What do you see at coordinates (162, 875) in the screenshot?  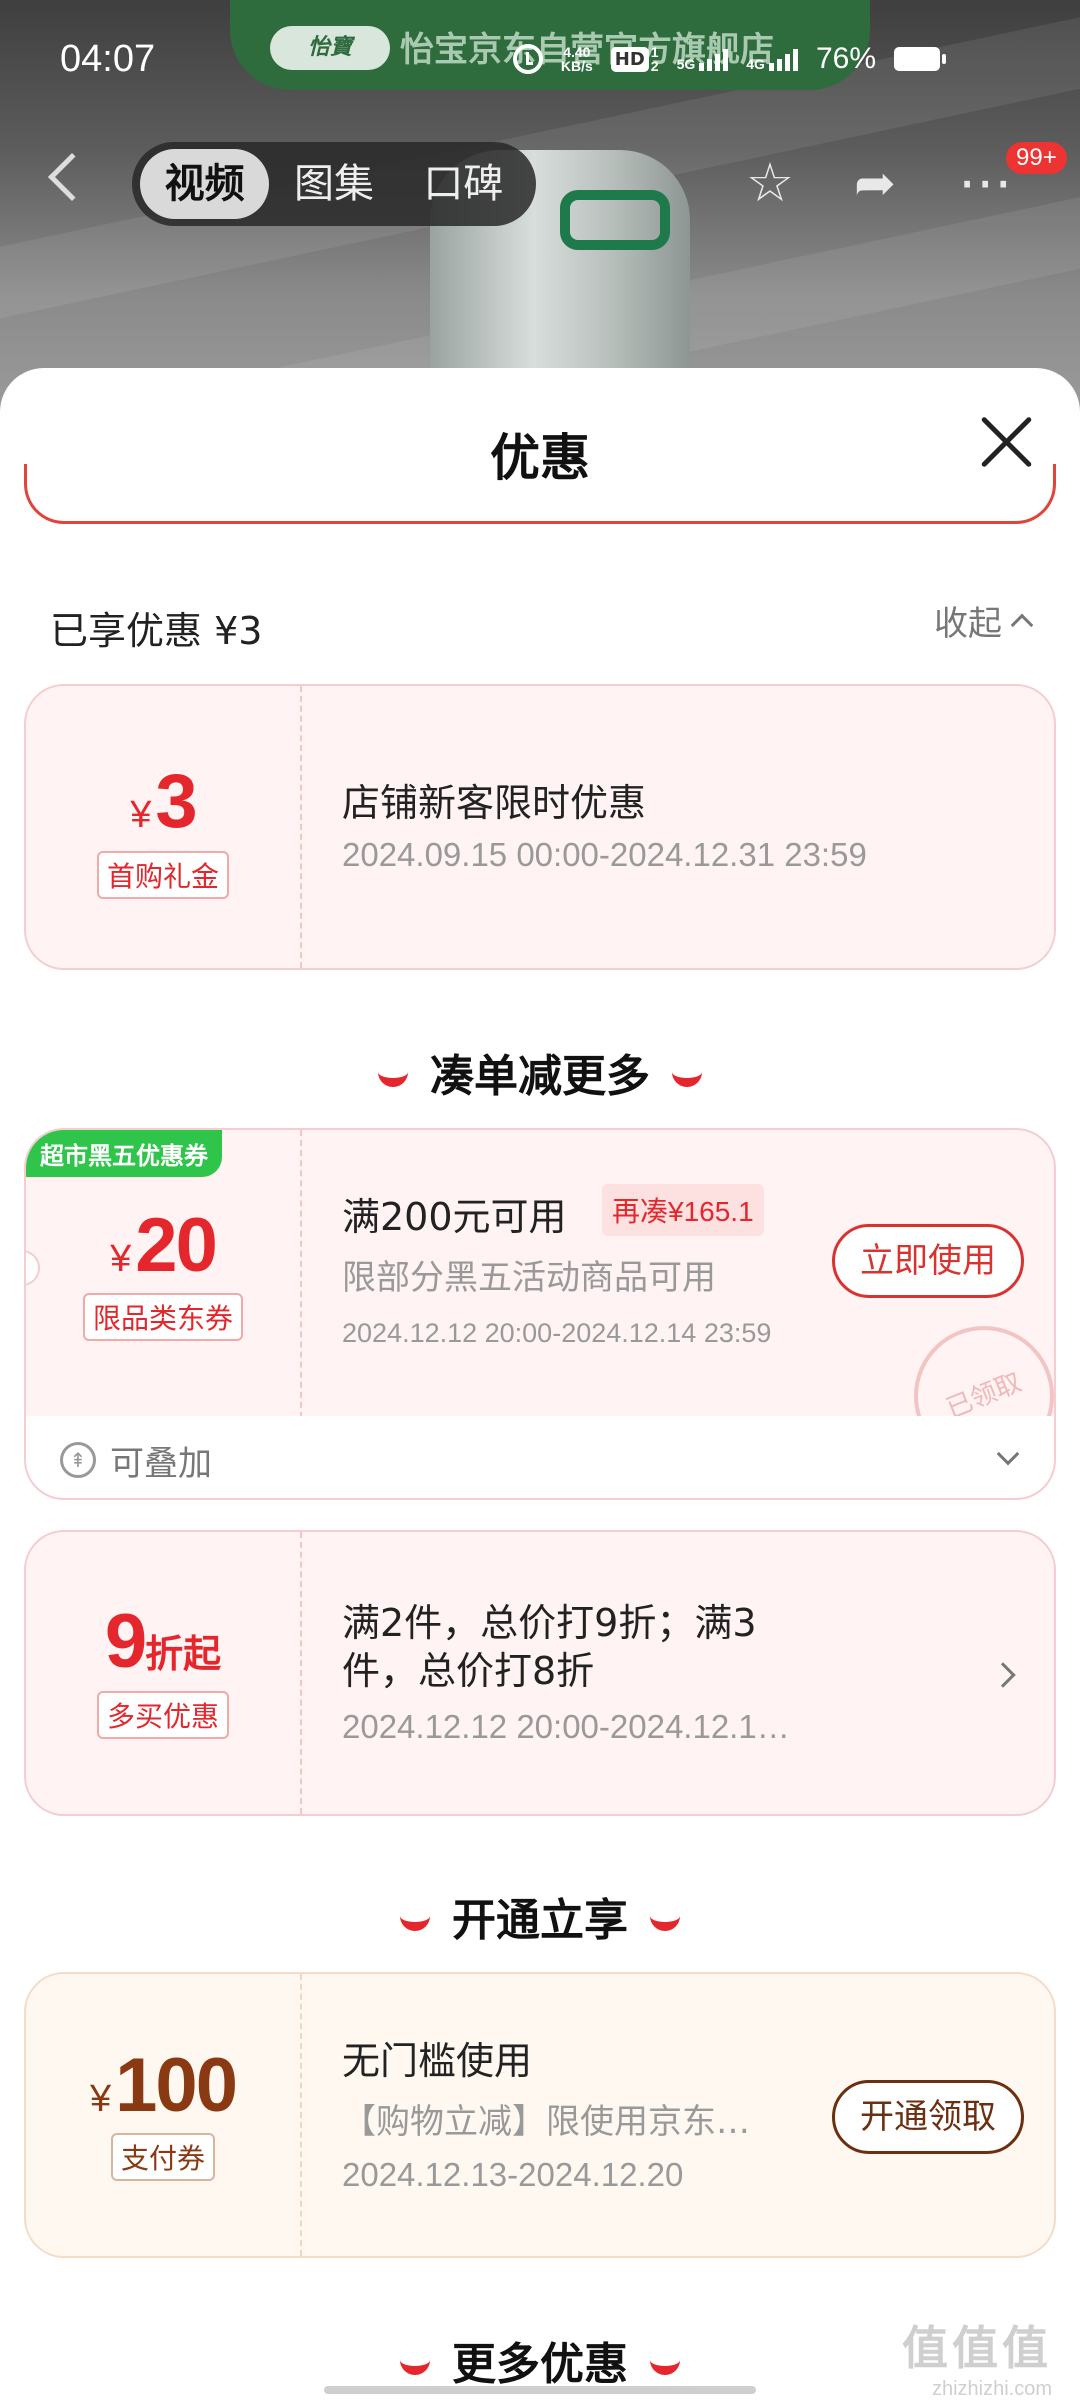 I see `coupon-tag: 首购礼金` at bounding box center [162, 875].